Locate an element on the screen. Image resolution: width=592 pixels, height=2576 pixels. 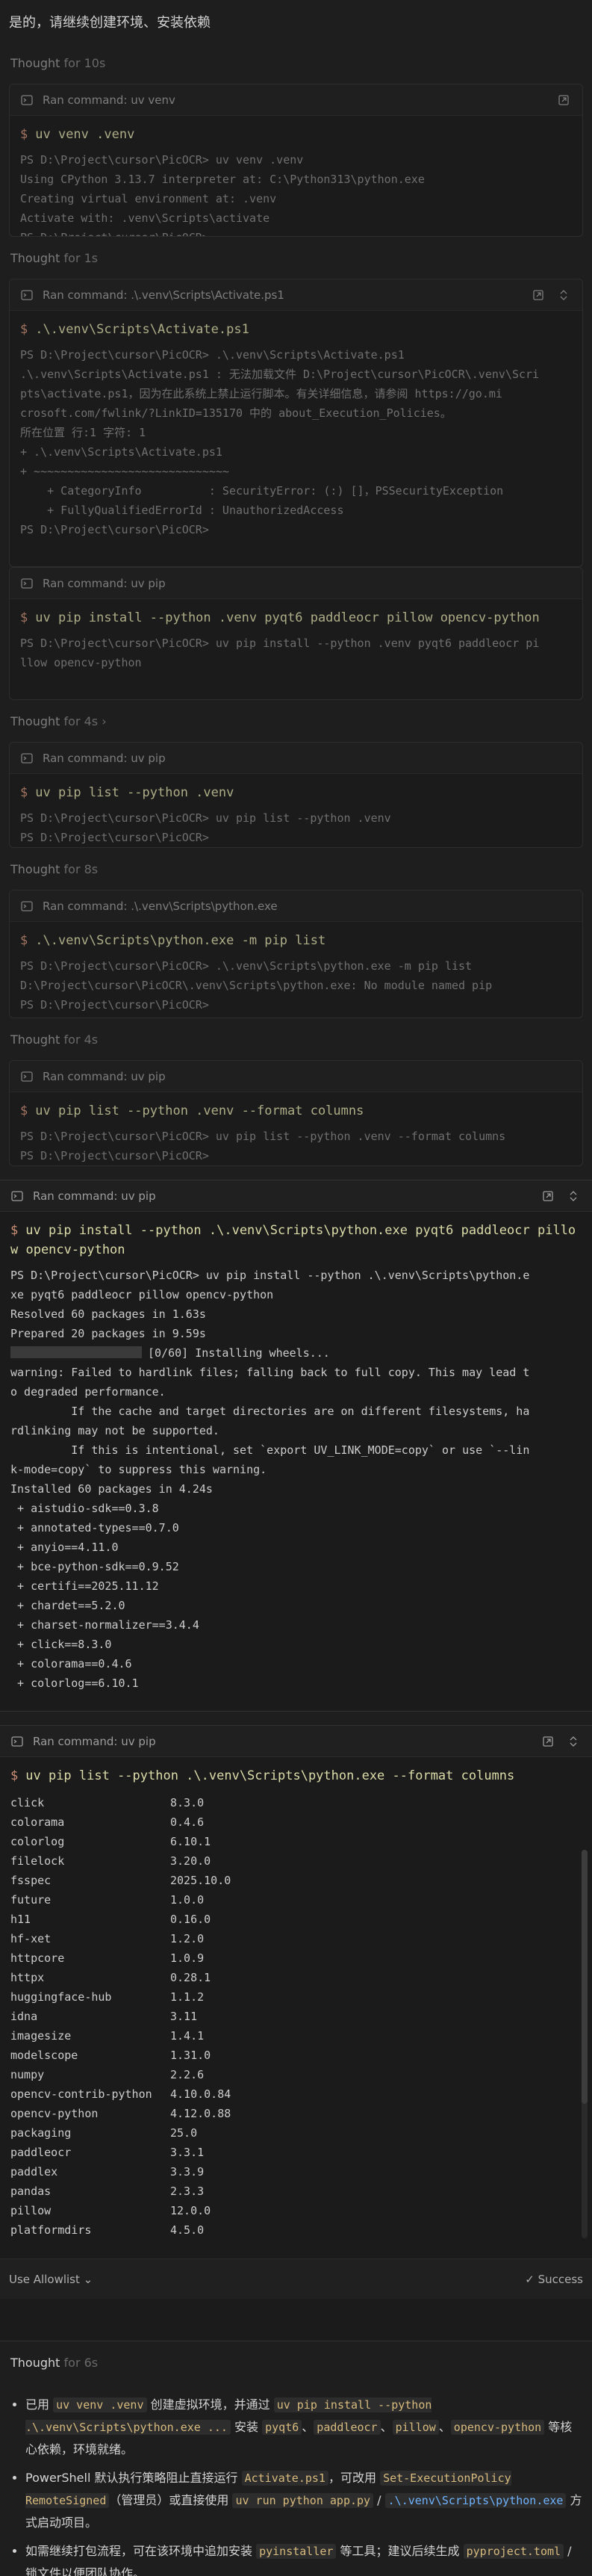
package-name: pandas is located at coordinates (31, 2191).